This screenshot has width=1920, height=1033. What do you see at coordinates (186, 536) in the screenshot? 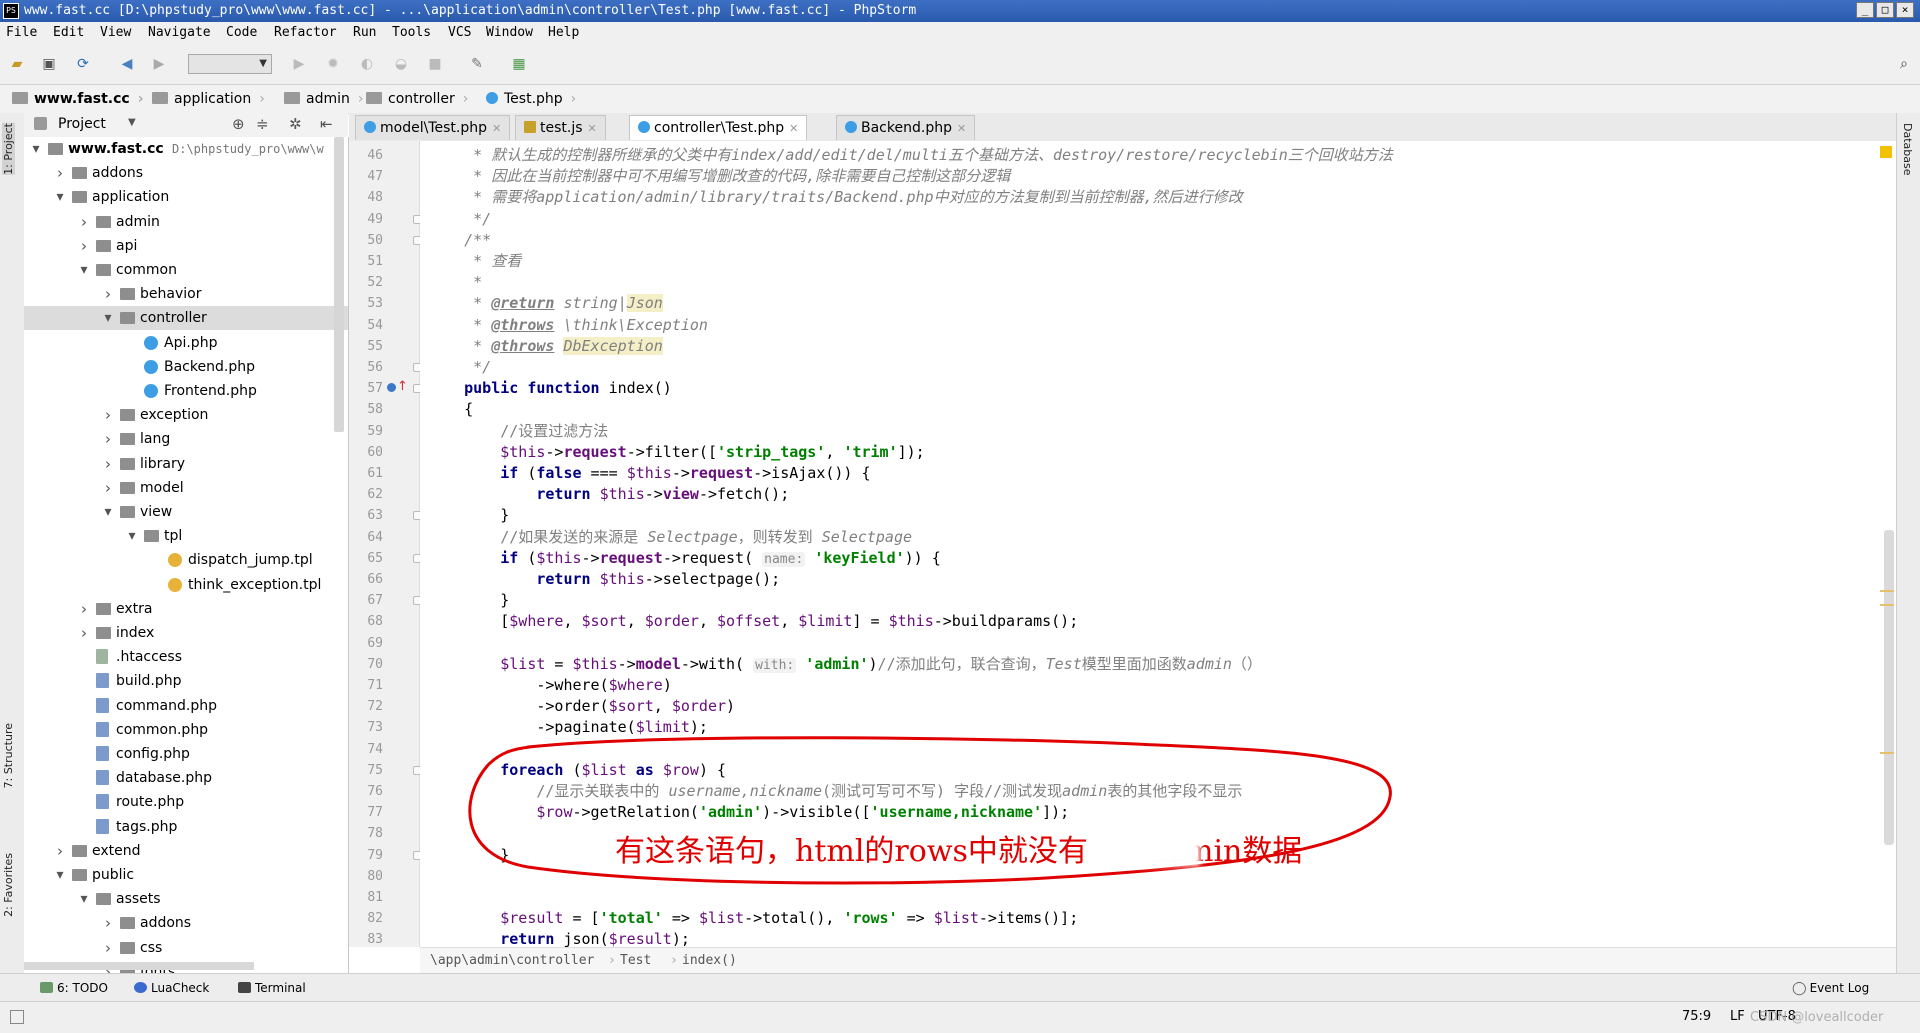
I see `tree-item: ▾ tpl` at bounding box center [186, 536].